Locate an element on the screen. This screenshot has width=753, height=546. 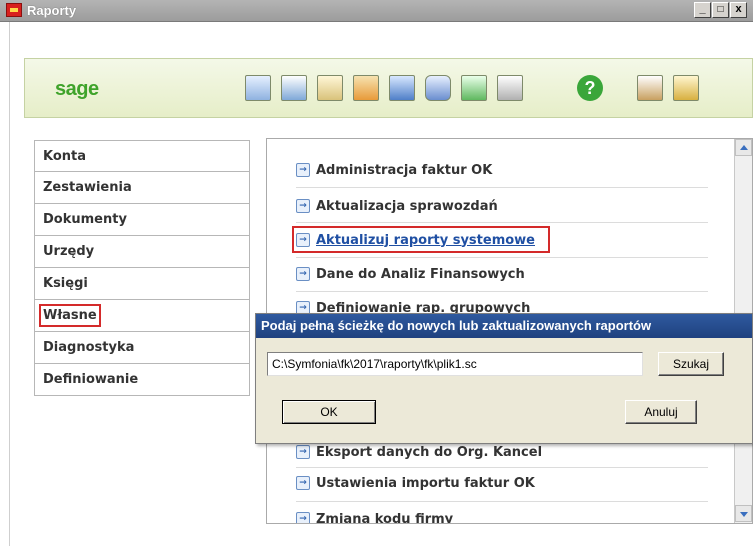
nav-item-dokumenty: Dokumenty is located at coordinates (142, 220).